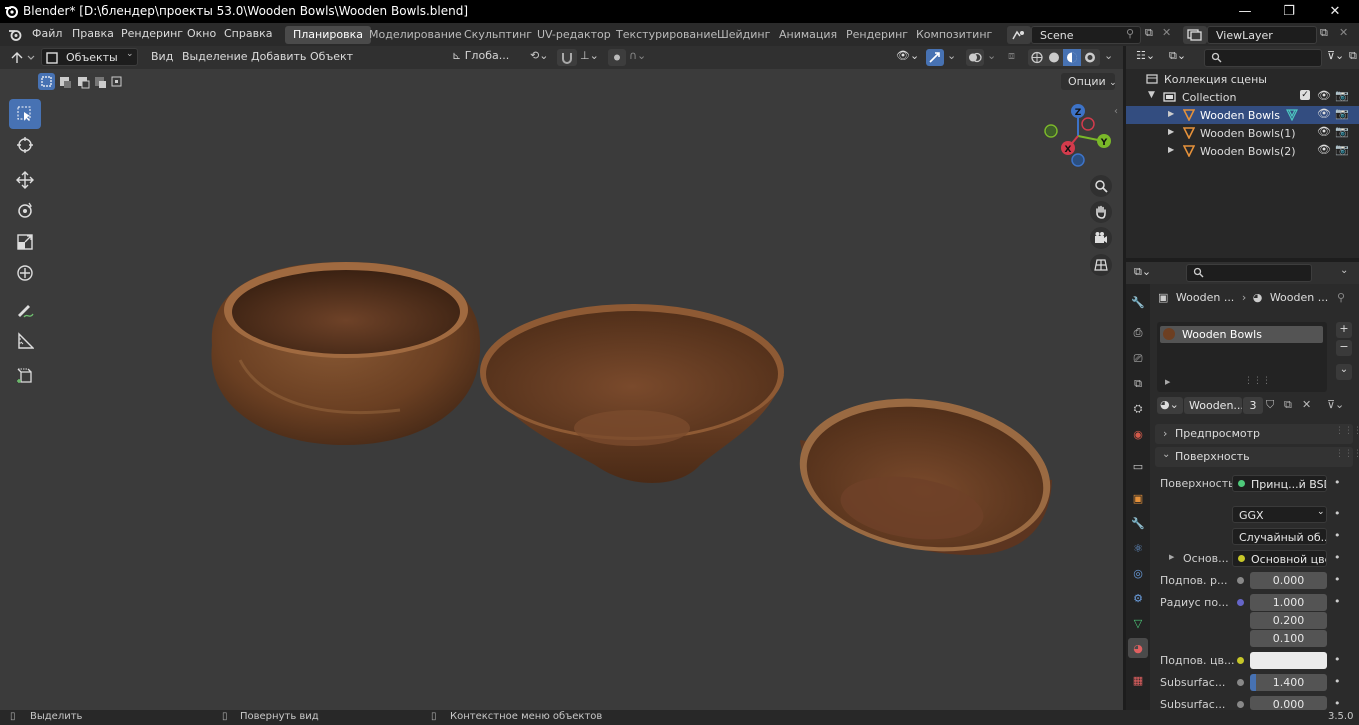  I want to click on delete-scene-icon: ✕, so click(1166, 32).